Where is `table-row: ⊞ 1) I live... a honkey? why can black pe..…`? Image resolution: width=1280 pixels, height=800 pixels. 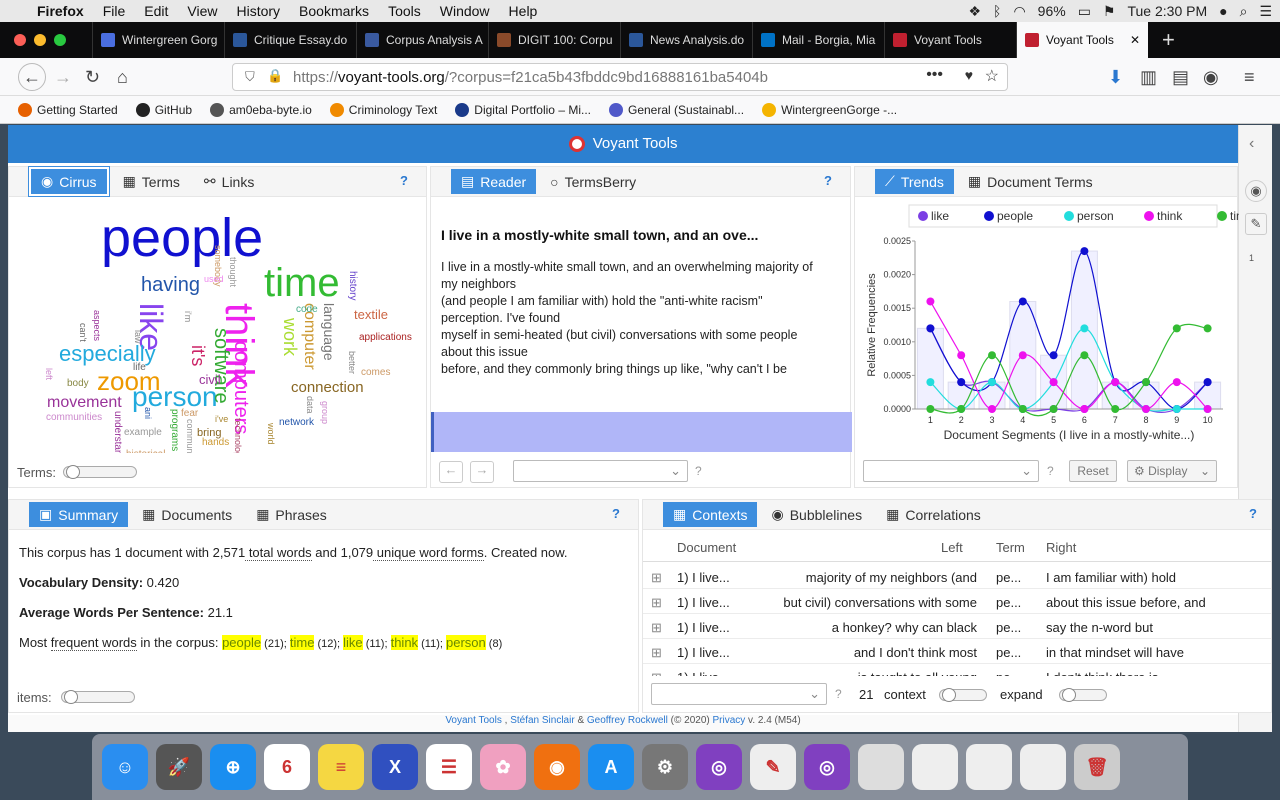 table-row: ⊞ 1) I live... a honkey? why can black pe..… is located at coordinates (957, 626).